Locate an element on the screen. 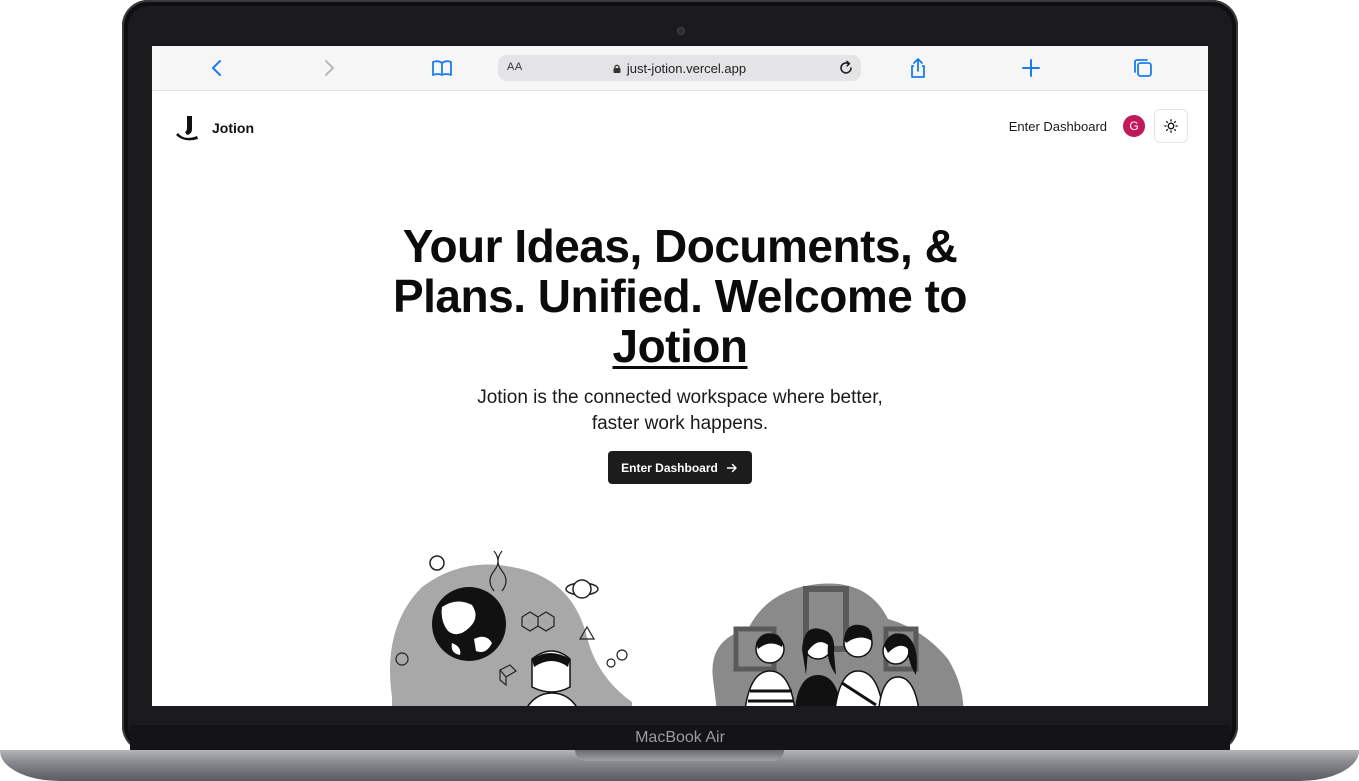 The width and height of the screenshot is (1359, 781). header-nav: Enter Dashboard G is located at coordinates (1098, 126).